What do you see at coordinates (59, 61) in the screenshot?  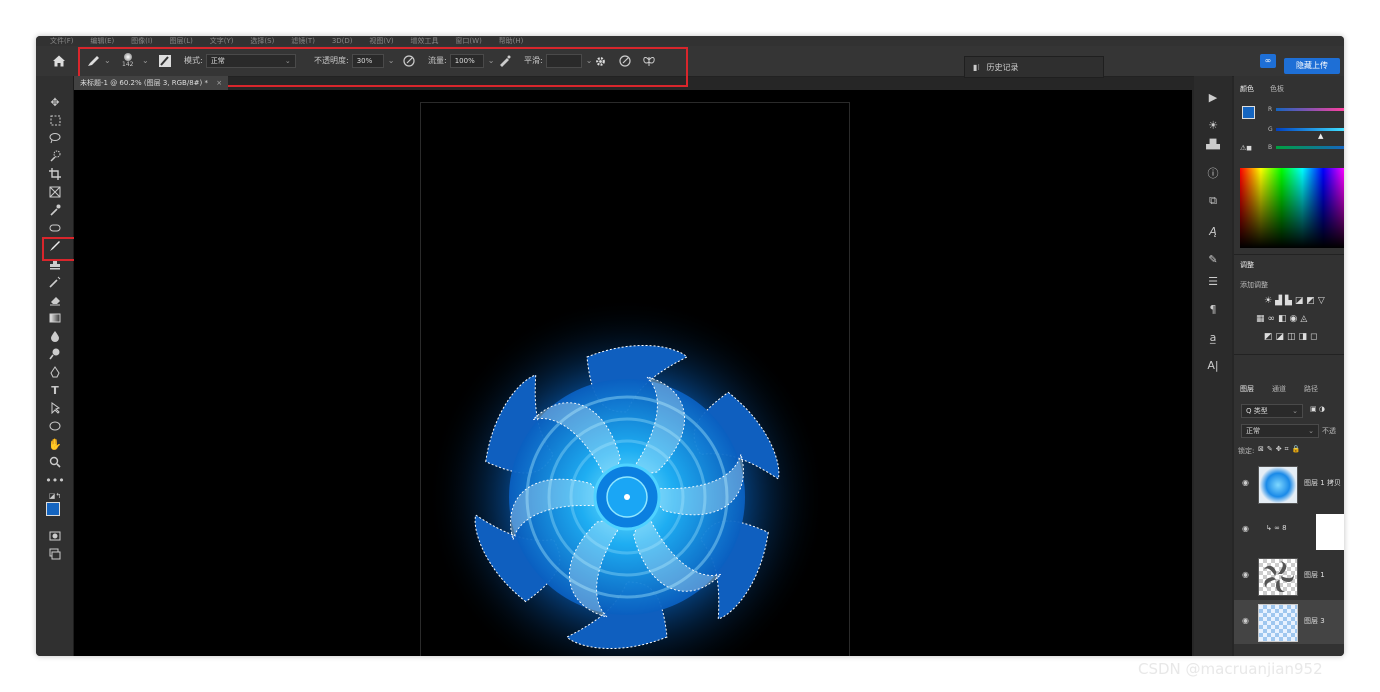 I see `home-button` at bounding box center [59, 61].